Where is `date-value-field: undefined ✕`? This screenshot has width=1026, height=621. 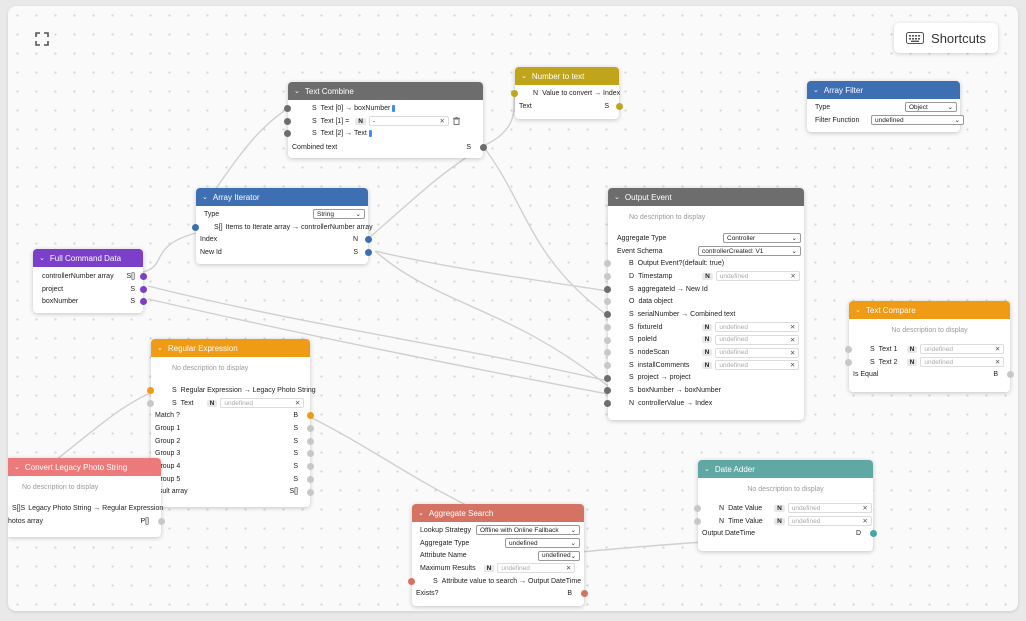
date-value-field: undefined ✕ is located at coordinates (829, 508).